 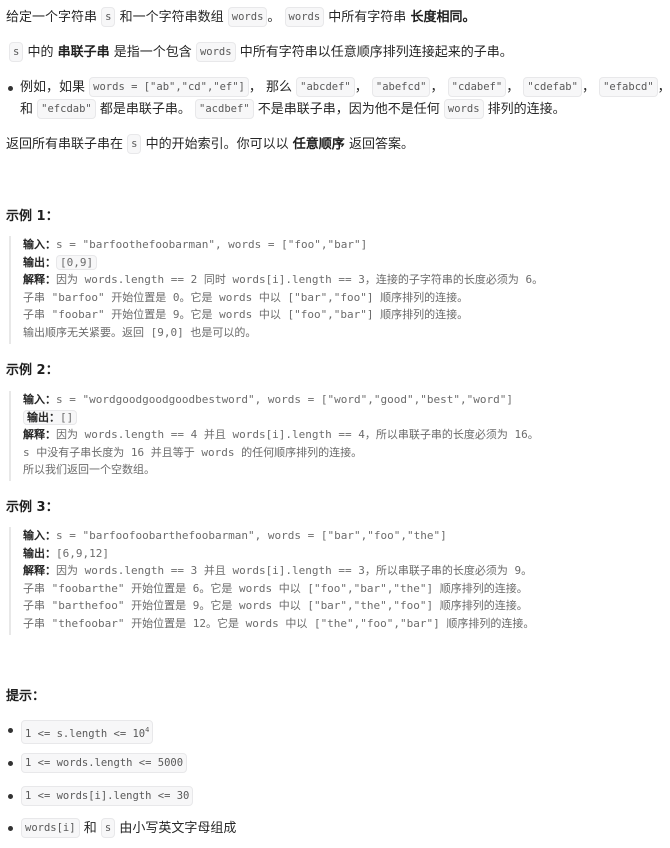 I want to click on text: 由小写英文字母组成, so click(x=178, y=828).